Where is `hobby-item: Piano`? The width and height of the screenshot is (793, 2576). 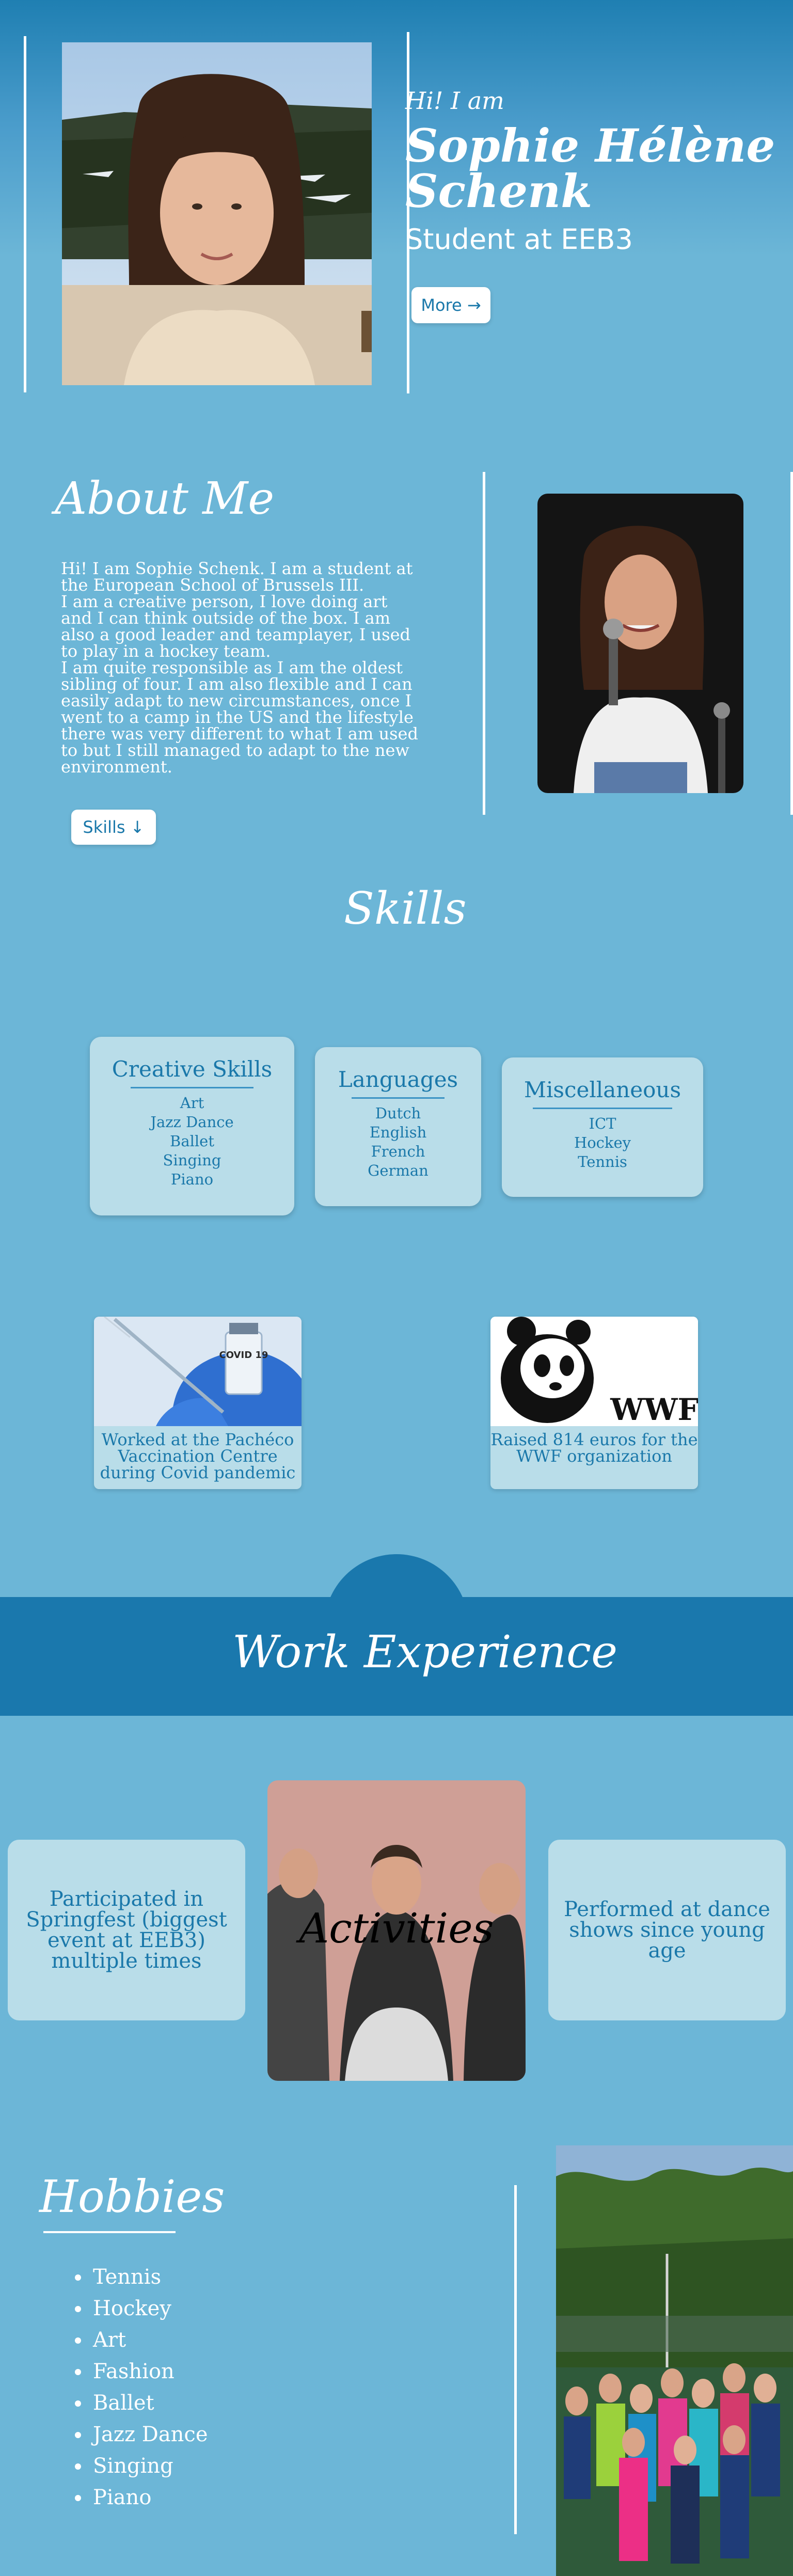 hobby-item: Piano is located at coordinates (149, 2498).